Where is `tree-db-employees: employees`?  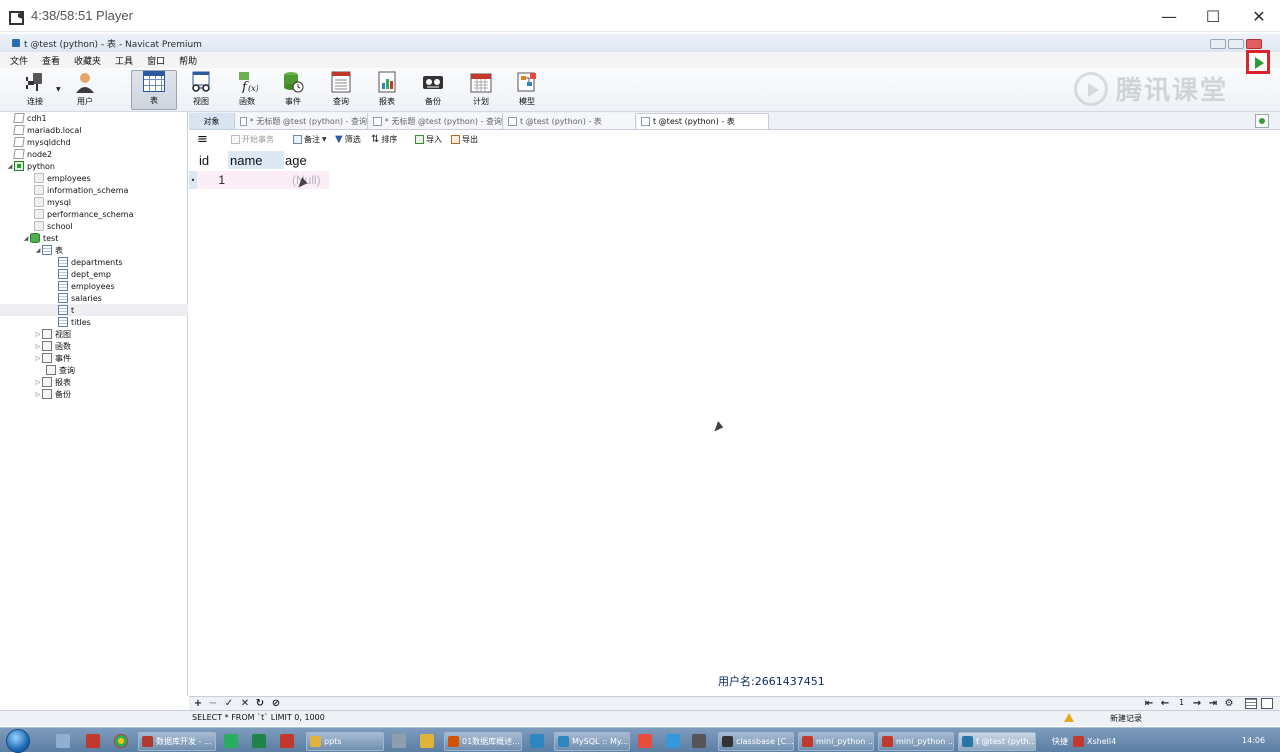
tree-db-employees: employees is located at coordinates (62, 178).